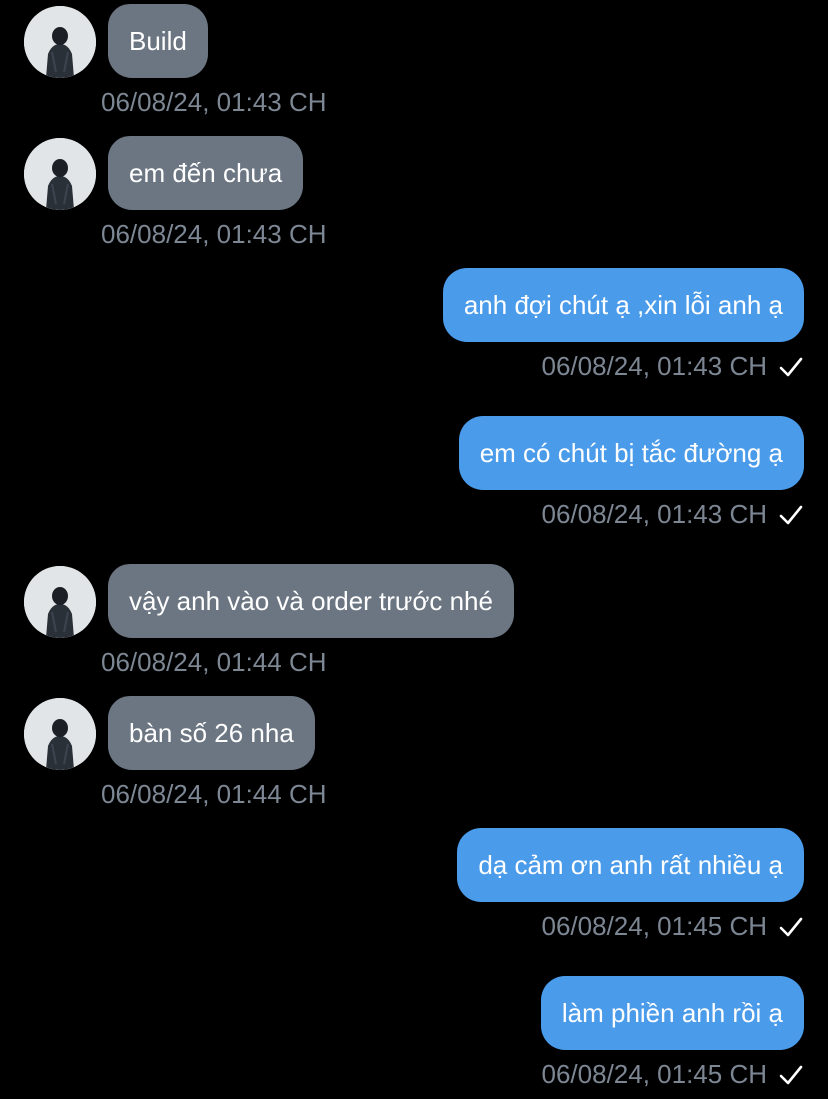 This screenshot has width=828, height=1099. Describe the element at coordinates (630, 865) in the screenshot. I see `message-bubble: dạ cảm ơn anh rất nhiều ạ` at that location.